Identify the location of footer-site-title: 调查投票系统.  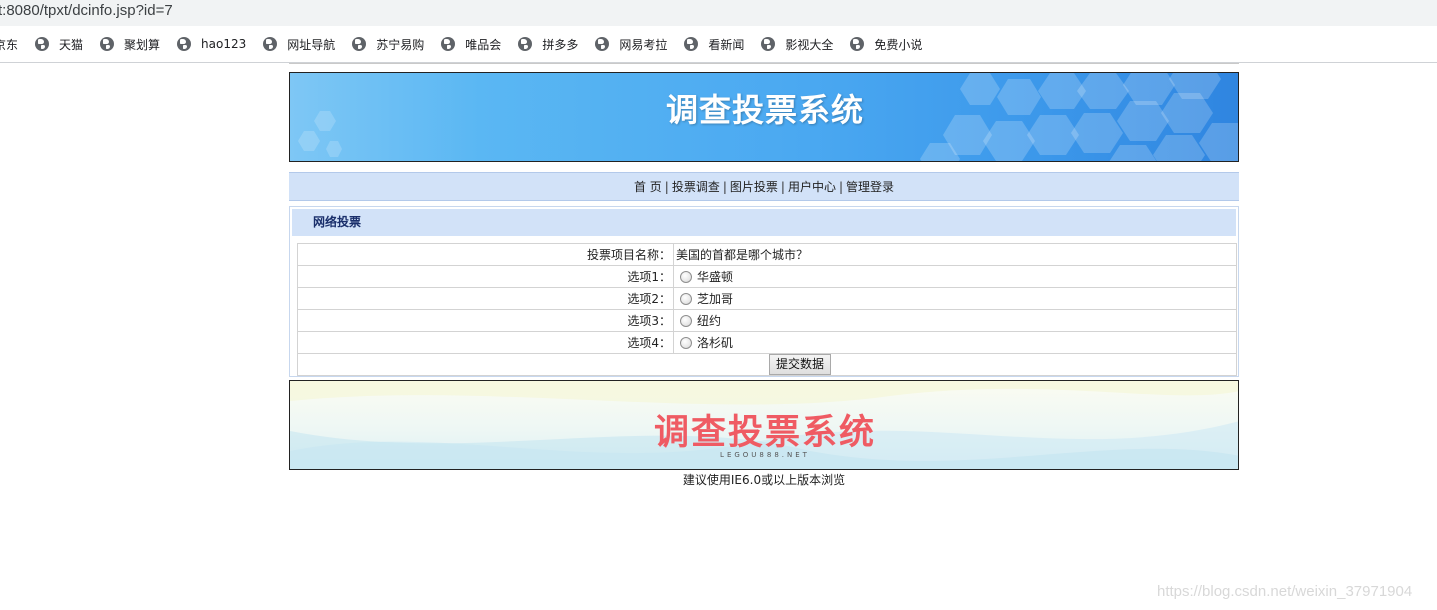
(764, 433).